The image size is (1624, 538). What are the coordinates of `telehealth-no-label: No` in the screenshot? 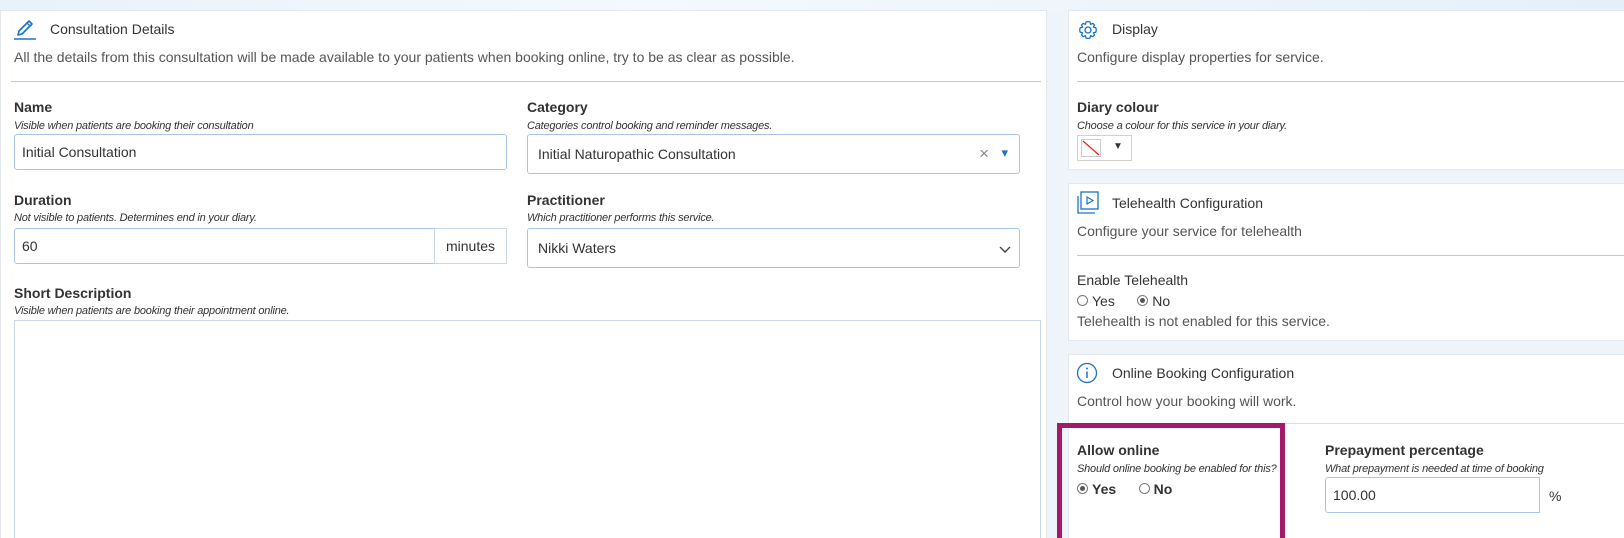 It's located at (1161, 300).